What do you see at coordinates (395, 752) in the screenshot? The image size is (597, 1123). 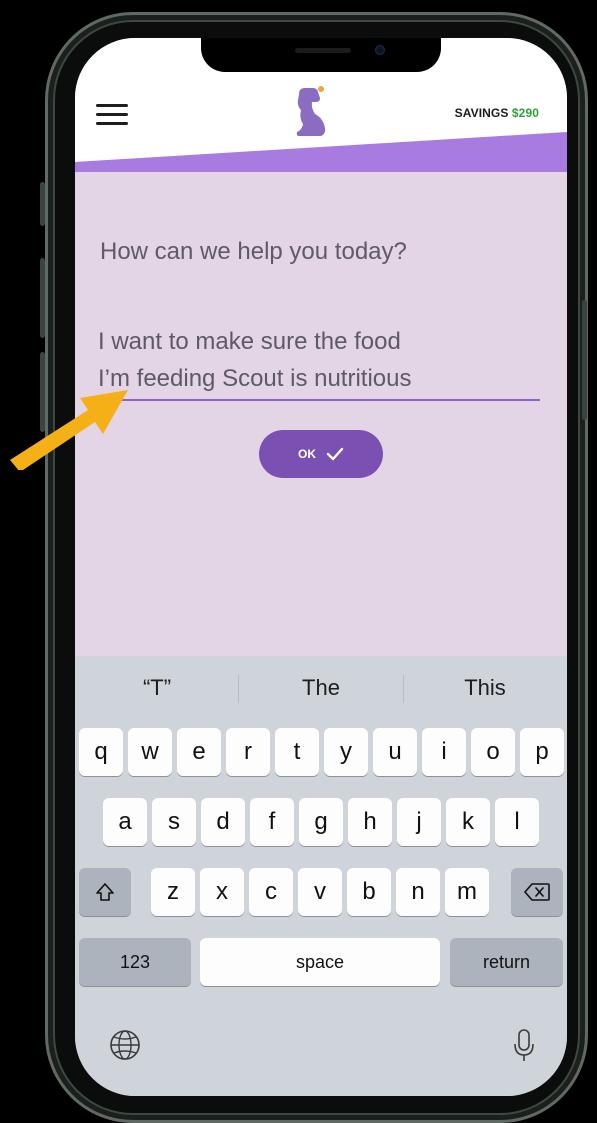 I see `key-u: u` at bounding box center [395, 752].